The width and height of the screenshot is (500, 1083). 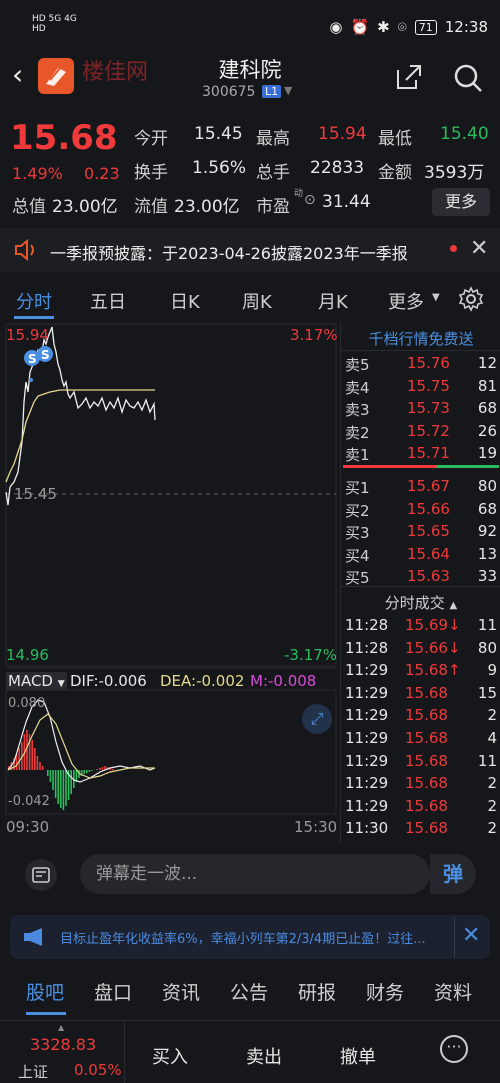 What do you see at coordinates (420, 556) in the screenshot?
I see `bid-row: 买4 15.64 13` at bounding box center [420, 556].